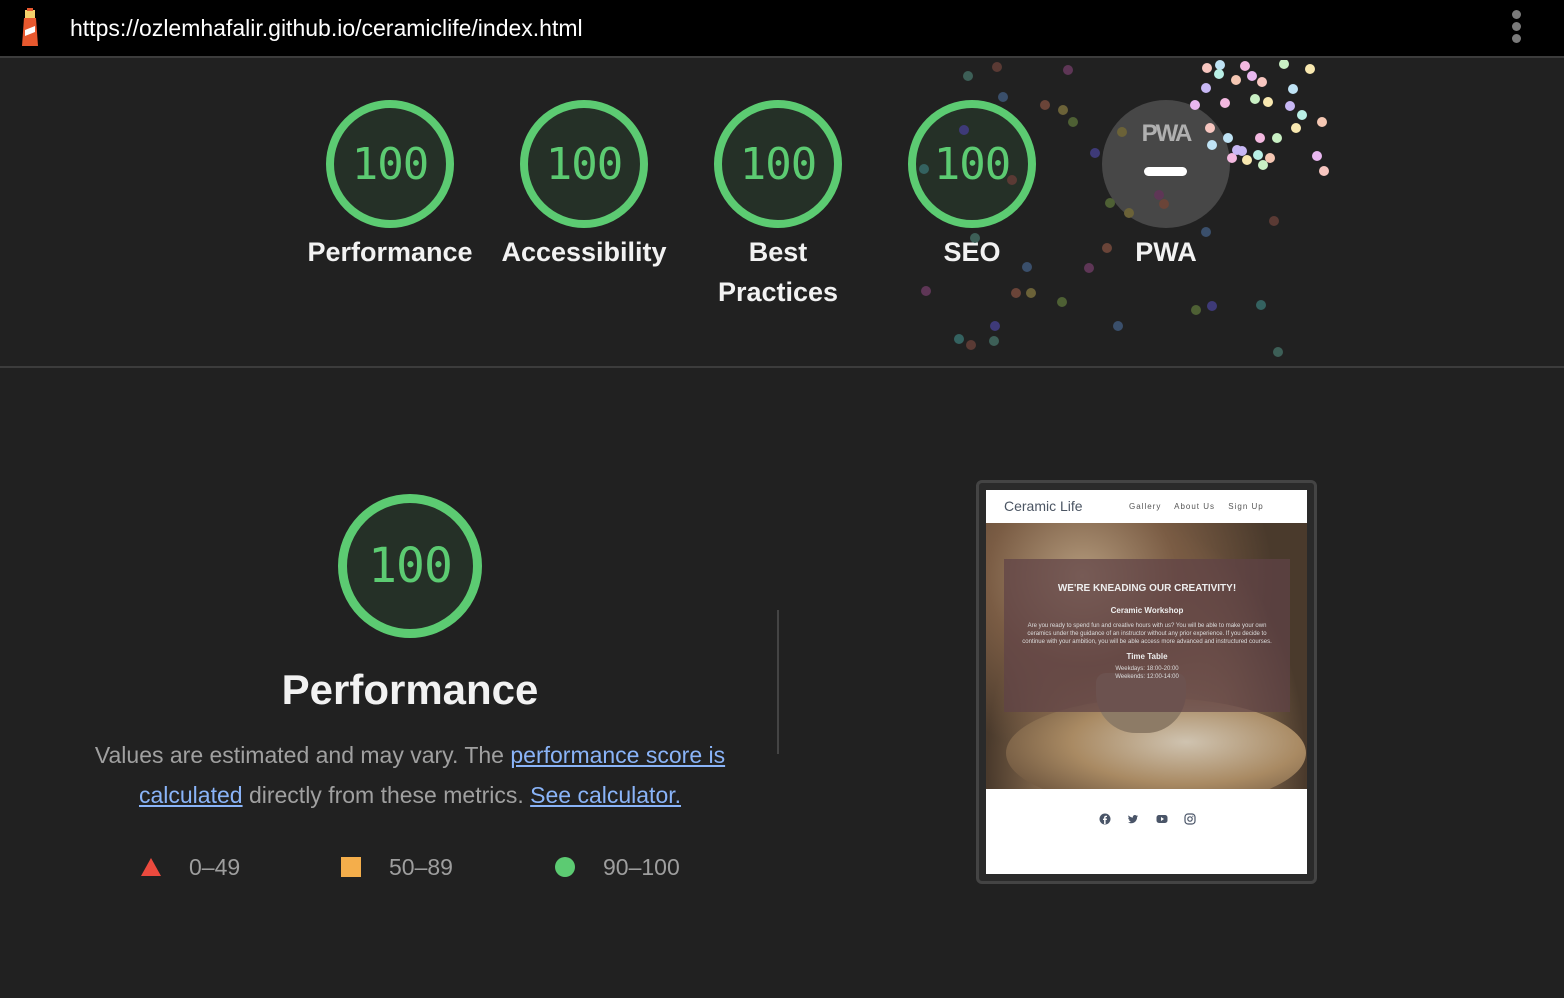 The height and width of the screenshot is (998, 1564). Describe the element at coordinates (390, 252) in the screenshot. I see `gauge-label: Performance` at that location.